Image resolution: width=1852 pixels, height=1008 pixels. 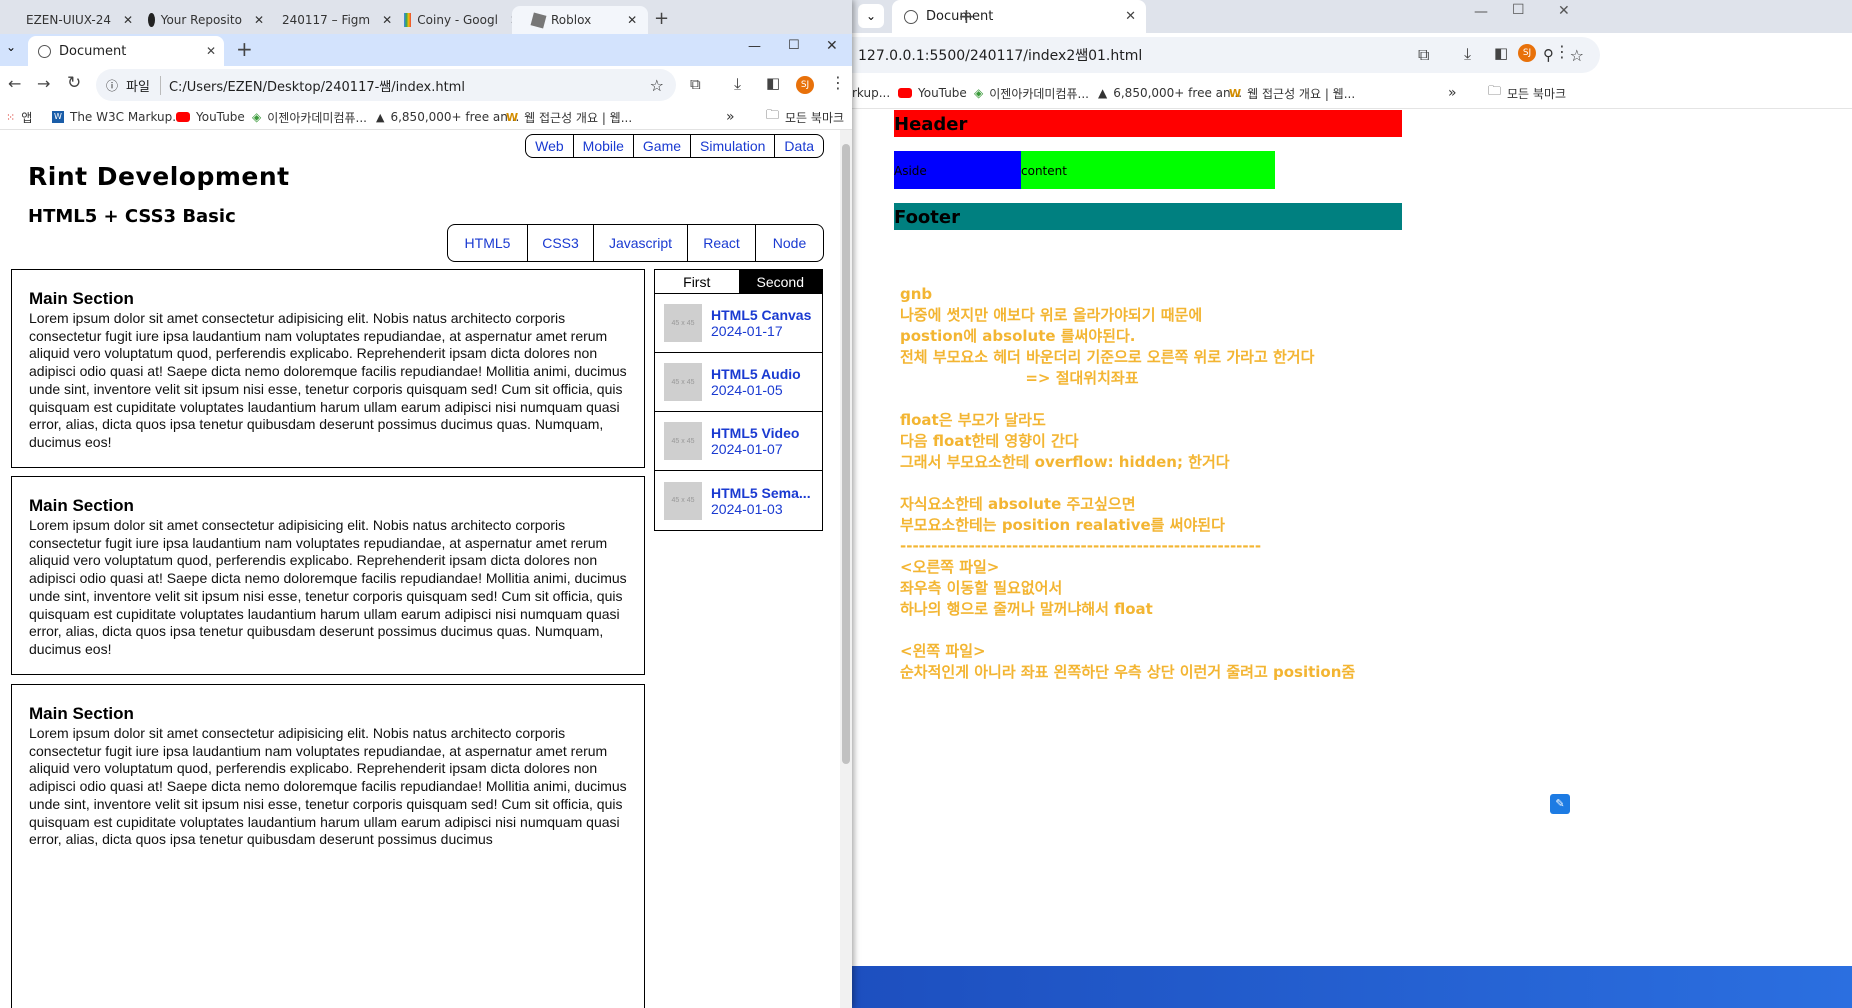 I want to click on news-date: 2024-01-07, so click(x=747, y=449).